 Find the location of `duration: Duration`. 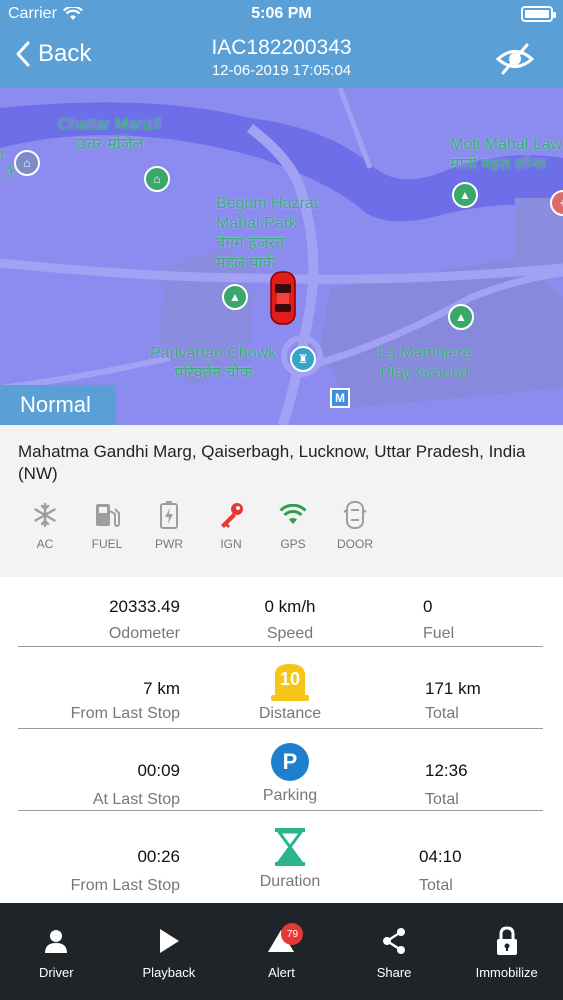

duration: Duration is located at coordinates (290, 859).